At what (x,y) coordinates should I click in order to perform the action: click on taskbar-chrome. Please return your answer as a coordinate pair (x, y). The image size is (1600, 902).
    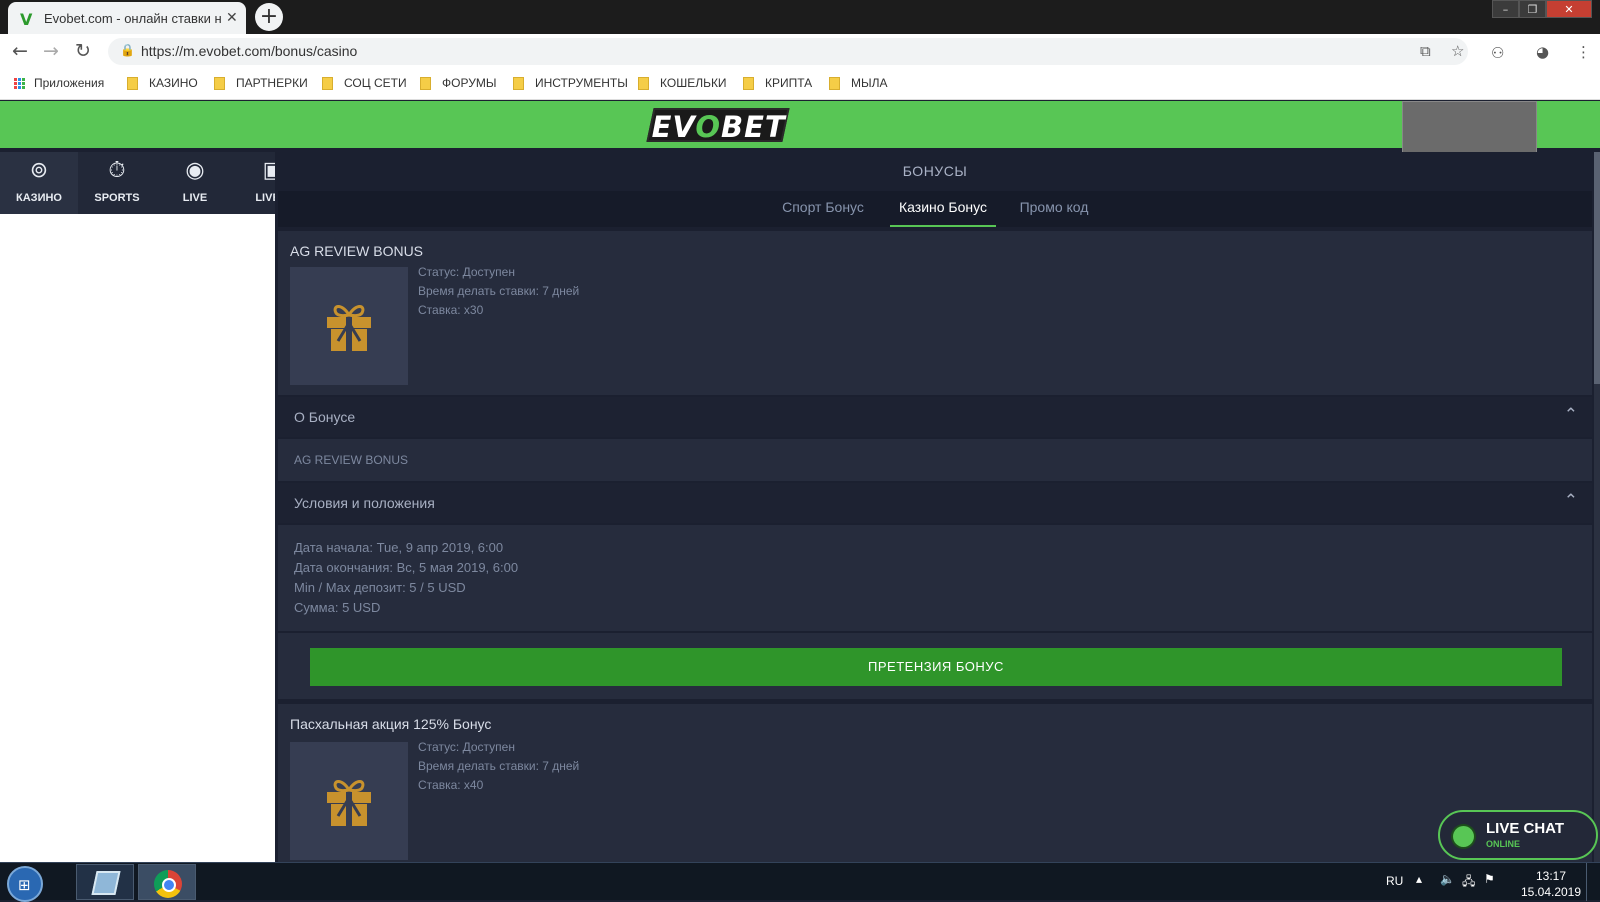
    Looking at the image, I should click on (167, 882).